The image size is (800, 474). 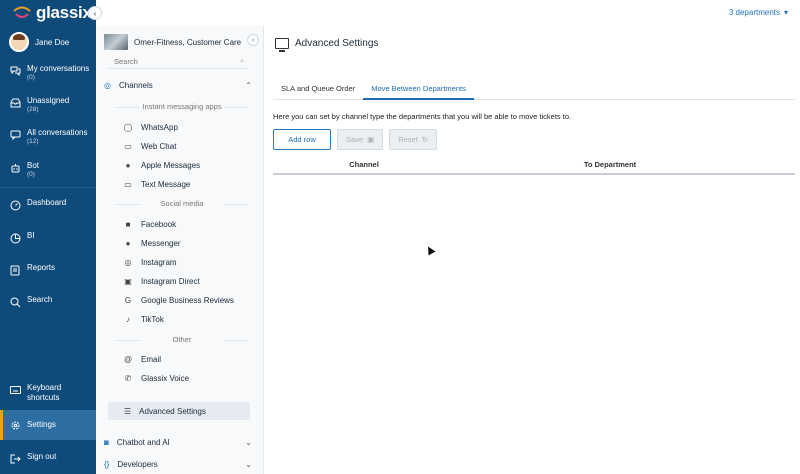 I want to click on channel-tiktok: ♪ TikTok, so click(x=144, y=319).